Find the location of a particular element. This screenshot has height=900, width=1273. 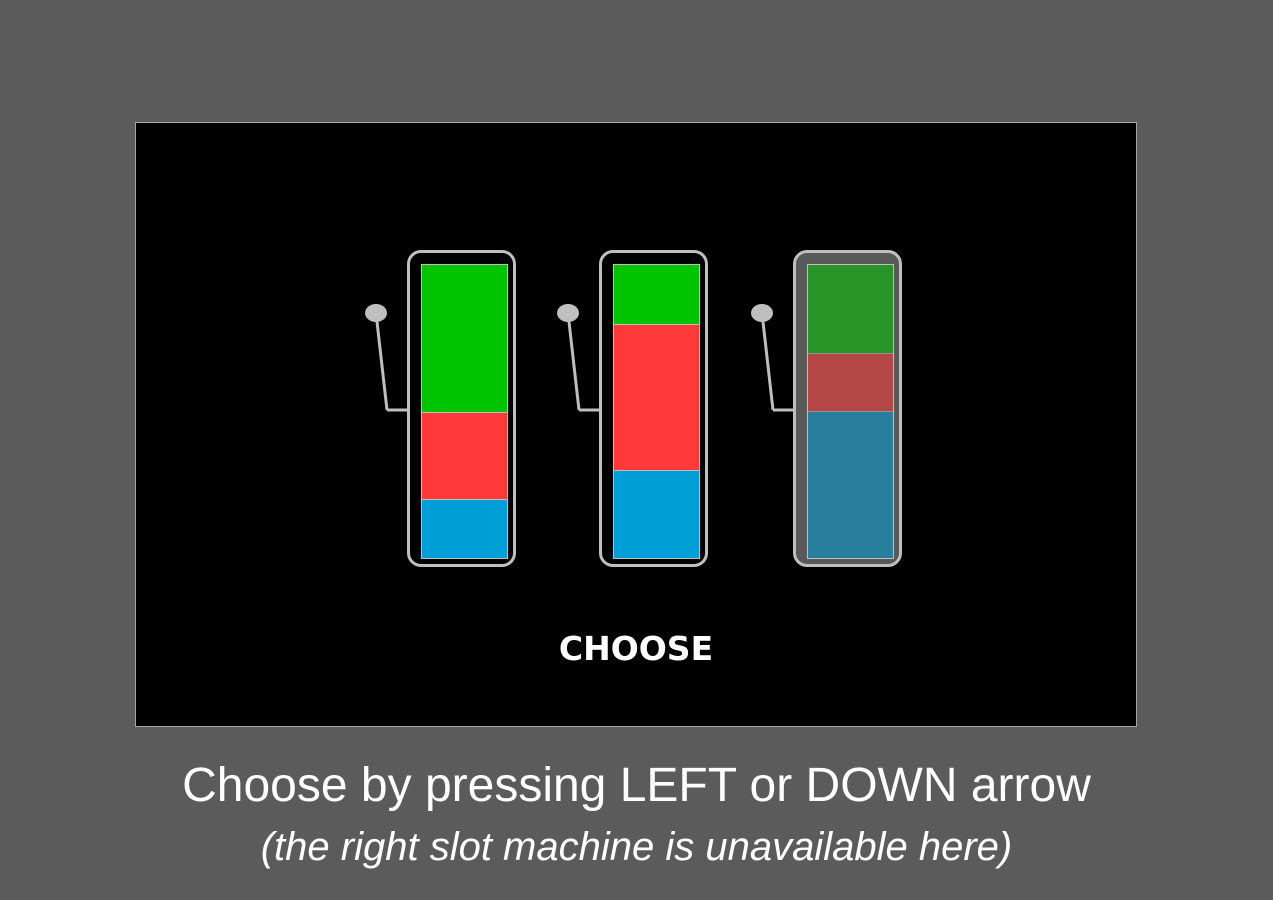

right-machine-lever is located at coordinates (772, 358).